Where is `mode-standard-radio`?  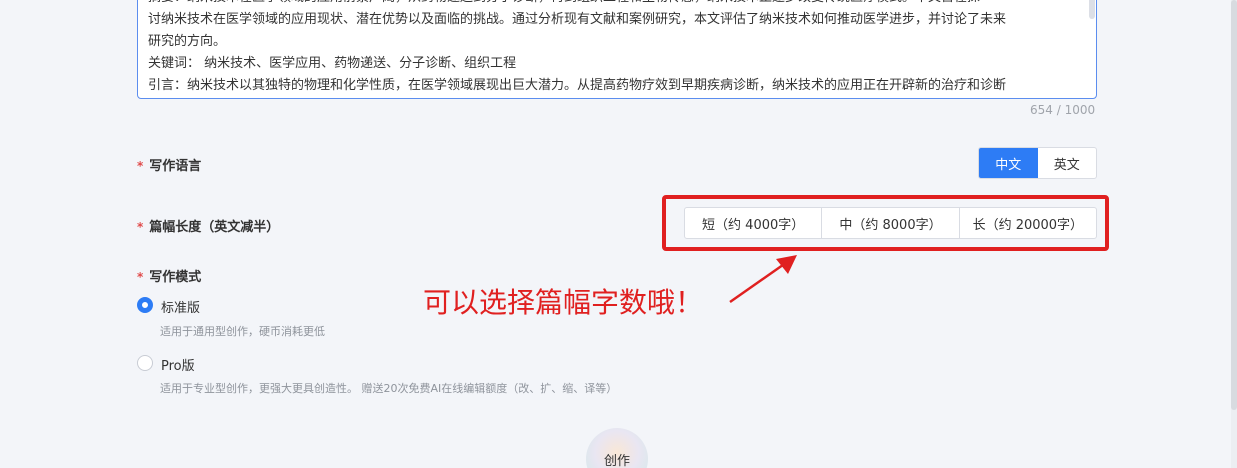
mode-standard-radio is located at coordinates (145, 305).